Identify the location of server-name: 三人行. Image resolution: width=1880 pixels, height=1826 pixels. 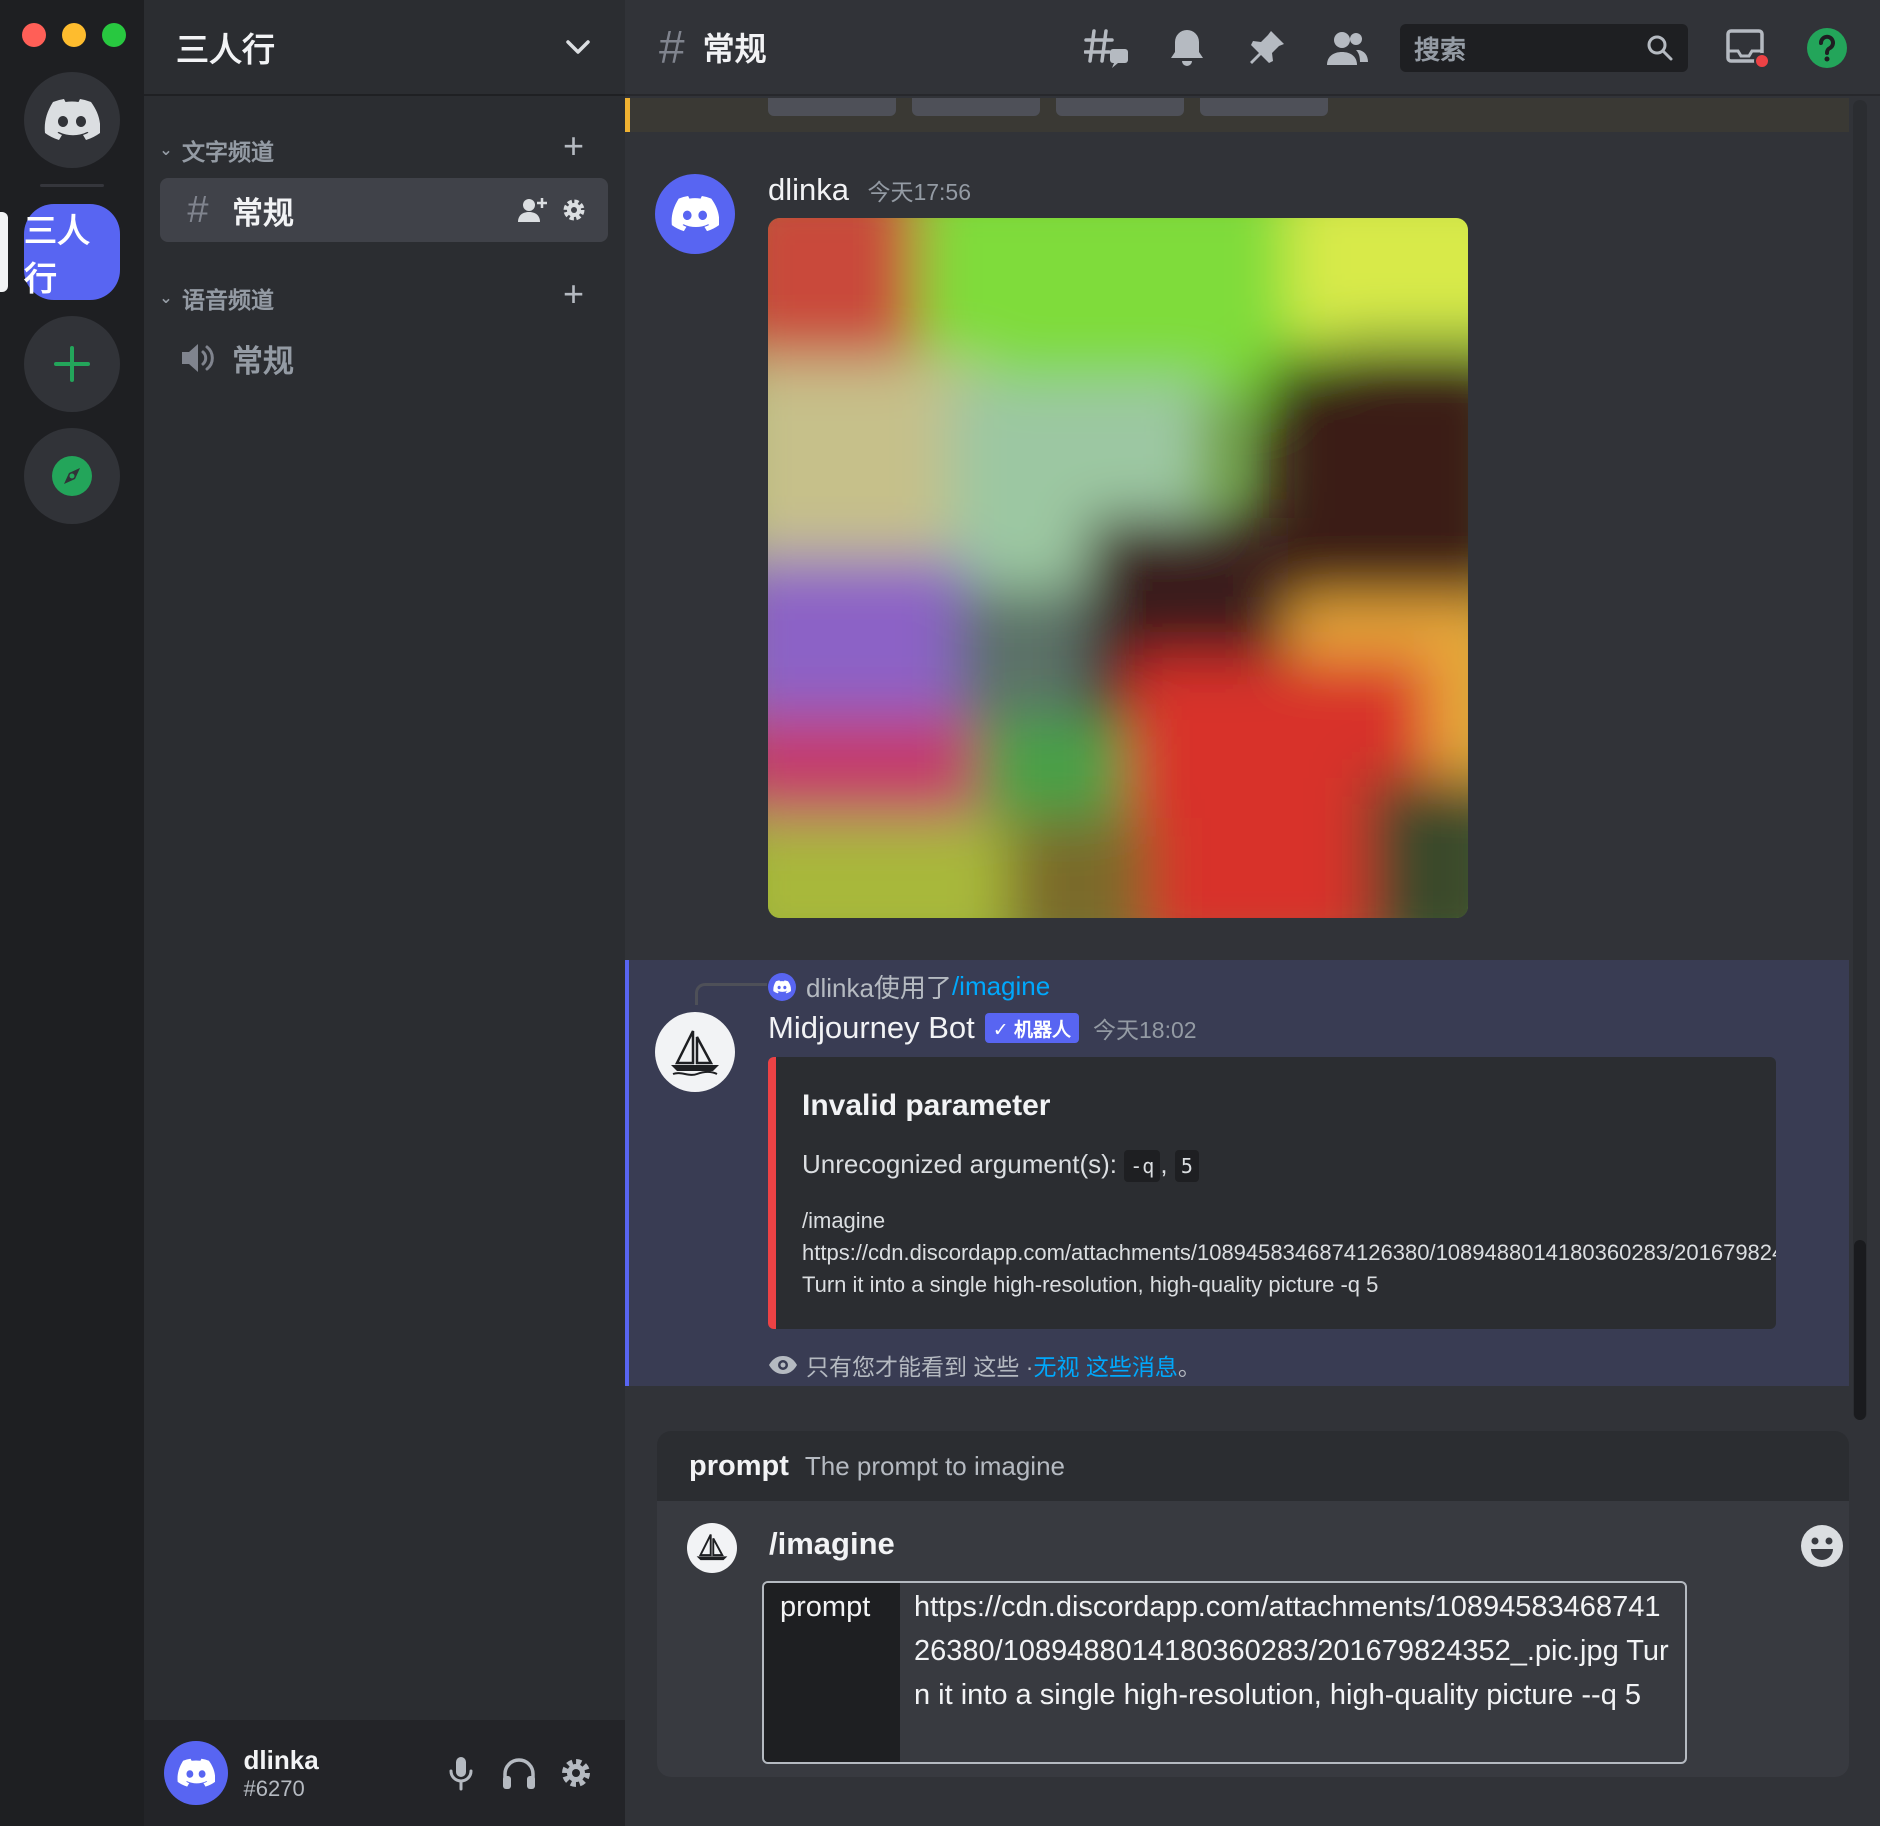
(225, 49).